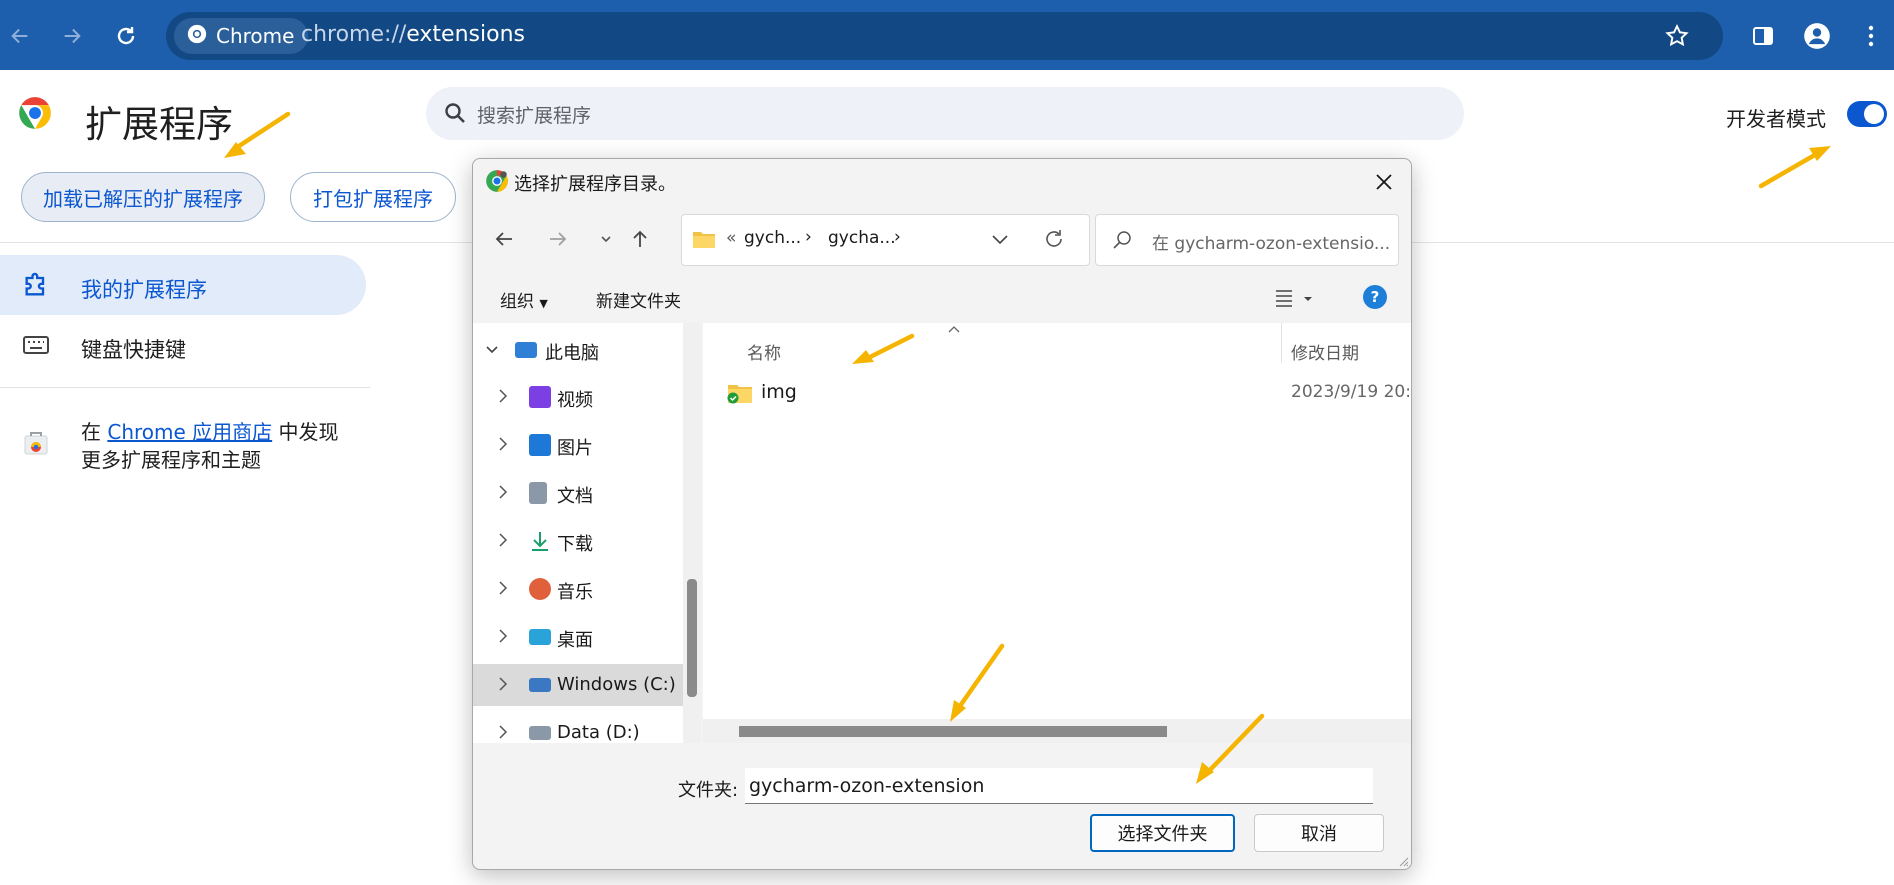 The height and width of the screenshot is (885, 1894). What do you see at coordinates (526, 350) in the screenshot?
I see `pc-icon` at bounding box center [526, 350].